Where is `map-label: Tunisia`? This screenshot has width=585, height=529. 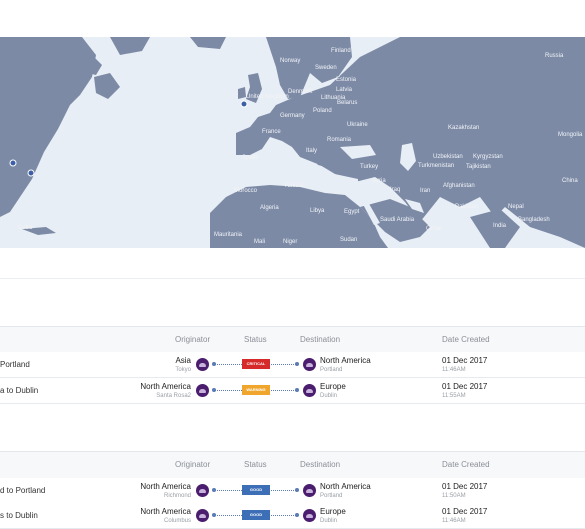
map-label: Tunisia is located at coordinates (294, 186).